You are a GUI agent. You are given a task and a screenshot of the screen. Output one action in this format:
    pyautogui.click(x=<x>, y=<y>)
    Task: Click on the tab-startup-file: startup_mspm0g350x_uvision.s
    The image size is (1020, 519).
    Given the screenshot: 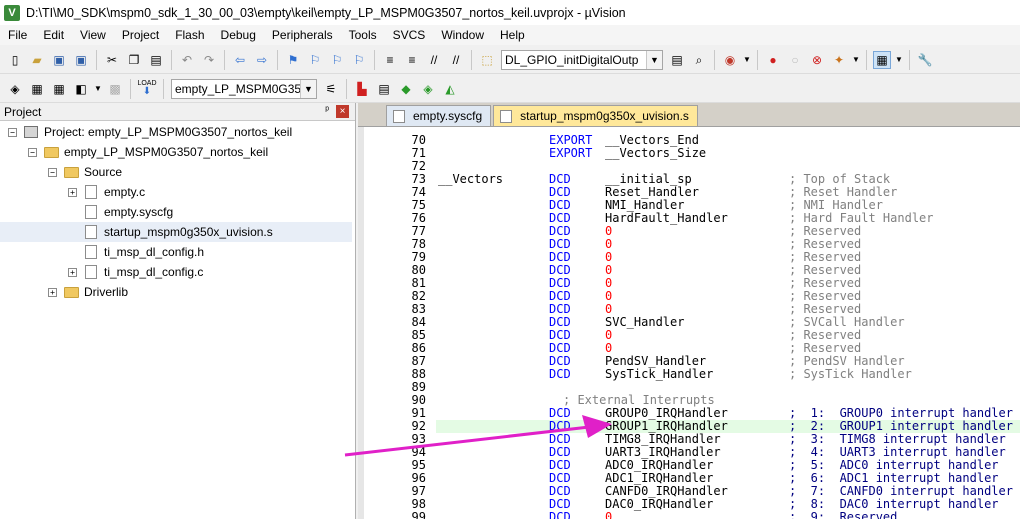 What is the action you would take?
    pyautogui.click(x=595, y=115)
    